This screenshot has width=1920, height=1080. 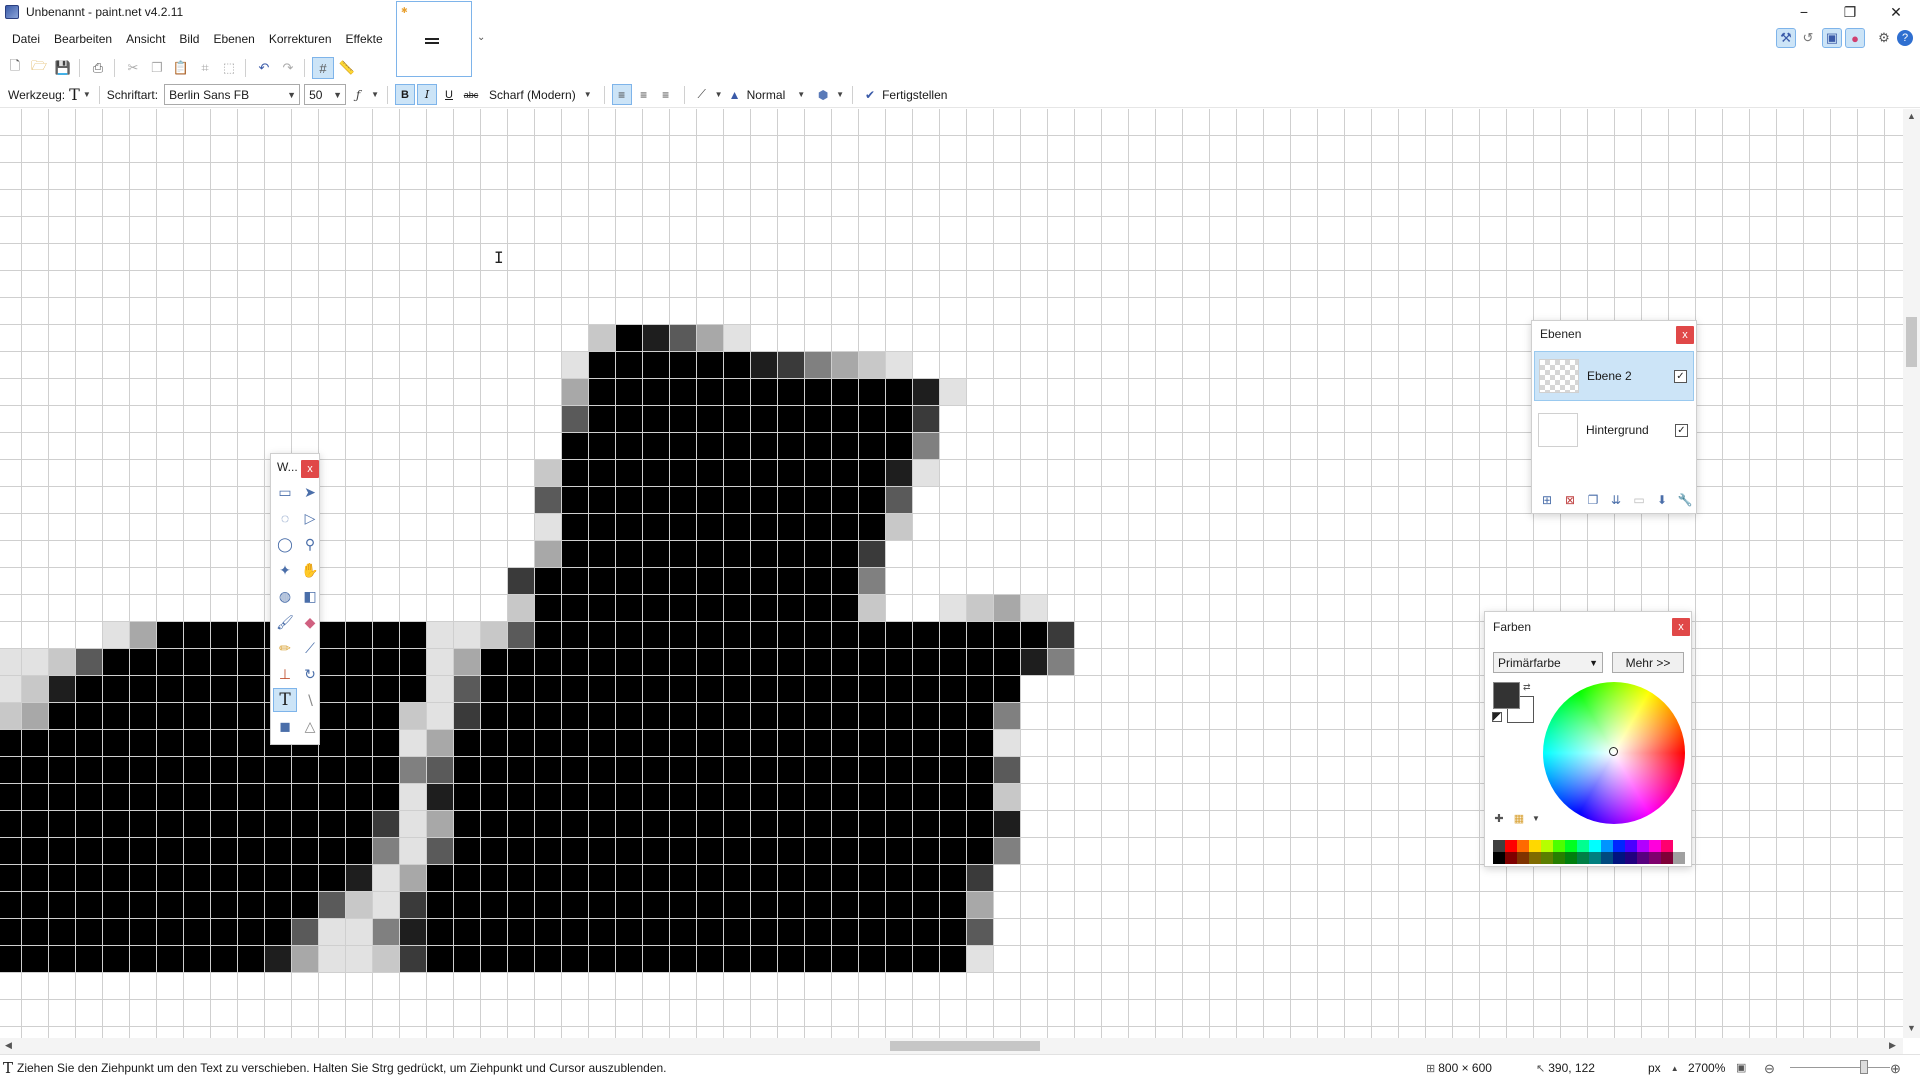 What do you see at coordinates (719, 94) in the screenshot?
I see `antialias-toggle-chevron-icon: ▼` at bounding box center [719, 94].